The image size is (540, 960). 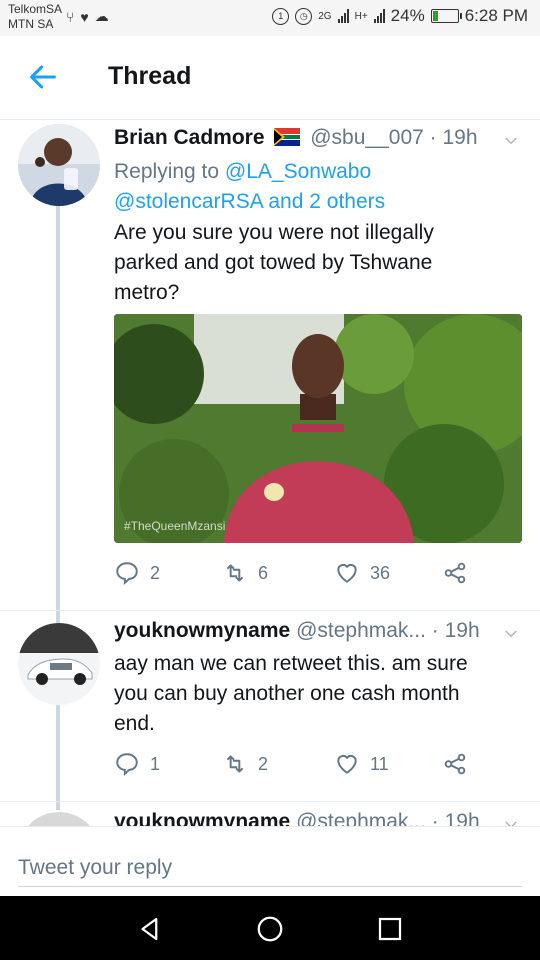 I want to click on clock: 6:28 PM, so click(x=496, y=15).